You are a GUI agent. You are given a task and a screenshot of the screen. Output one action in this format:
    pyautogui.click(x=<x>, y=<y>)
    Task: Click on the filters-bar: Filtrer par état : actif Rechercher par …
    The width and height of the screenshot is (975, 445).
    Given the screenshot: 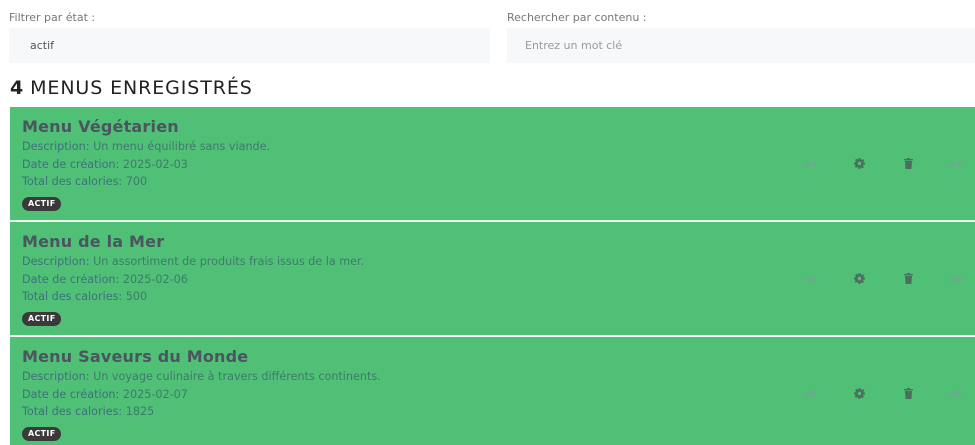 What is the action you would take?
    pyautogui.click(x=492, y=36)
    